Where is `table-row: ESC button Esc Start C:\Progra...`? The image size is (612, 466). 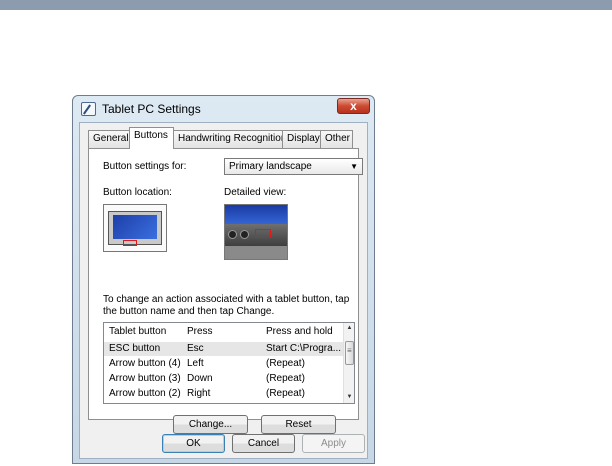
table-row: ESC button Esc Start C:\Progra... is located at coordinates (223, 349).